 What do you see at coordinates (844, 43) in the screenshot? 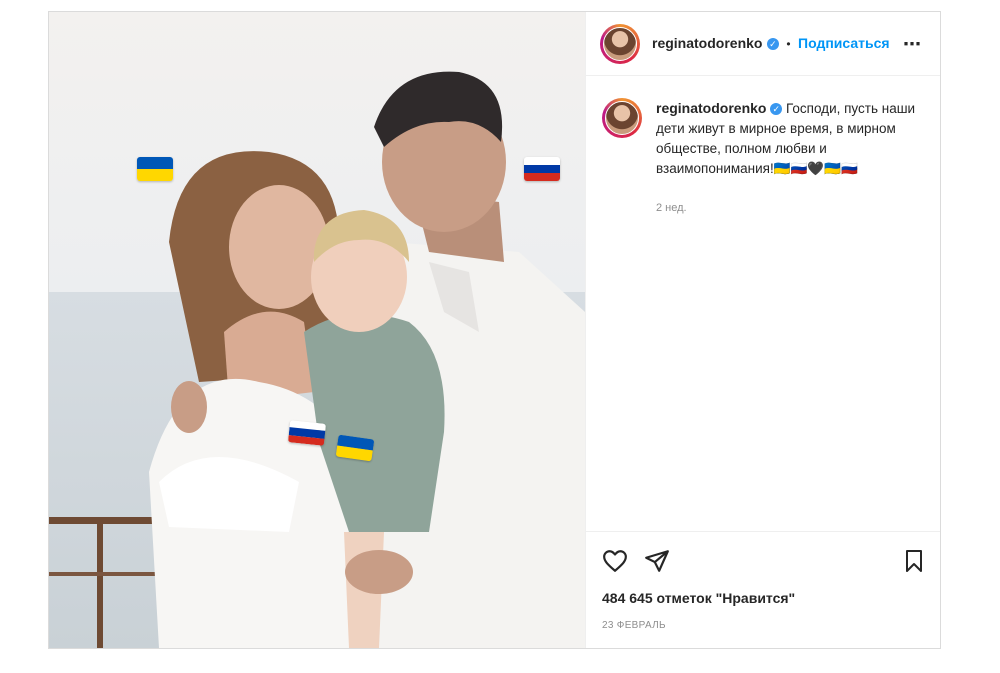
I see `follow-button: Подписаться` at bounding box center [844, 43].